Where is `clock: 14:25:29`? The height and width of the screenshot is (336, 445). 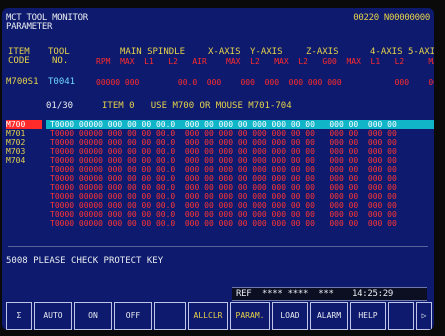 clock: 14:25:29 is located at coordinates (372, 294).